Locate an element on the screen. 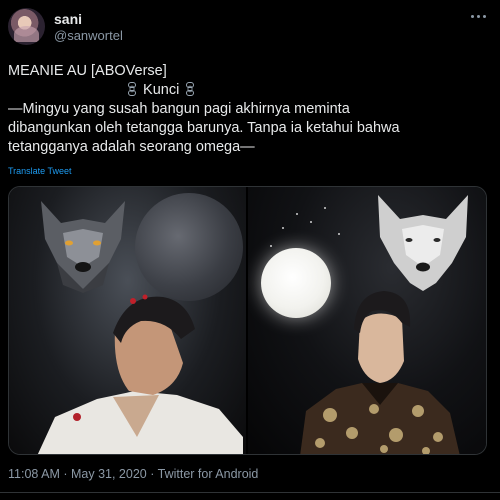 The width and height of the screenshot is (500, 500). wolf-image is located at coordinates (83, 247).